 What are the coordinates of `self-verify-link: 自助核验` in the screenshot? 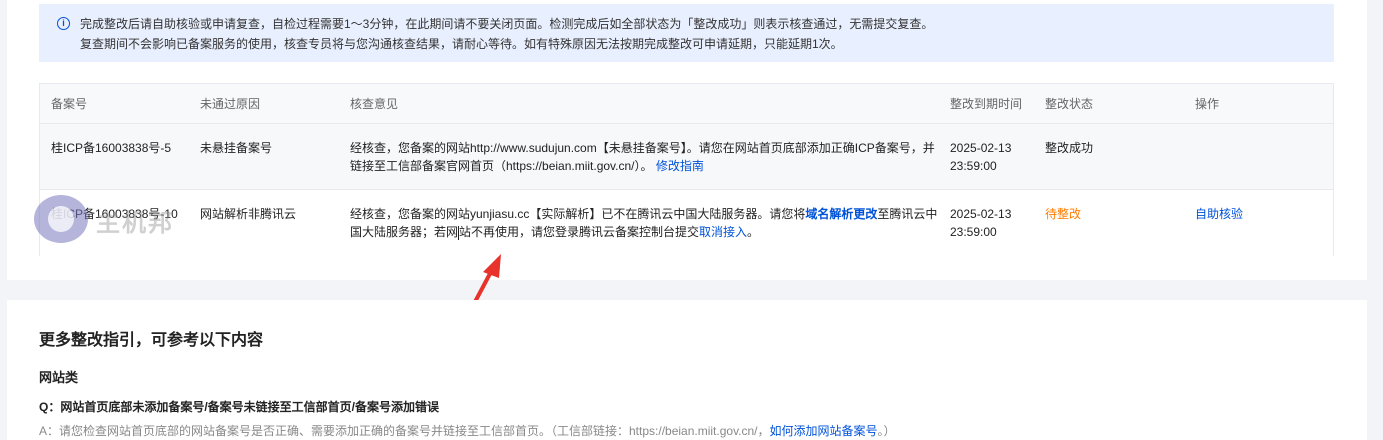 It's located at (1245, 214).